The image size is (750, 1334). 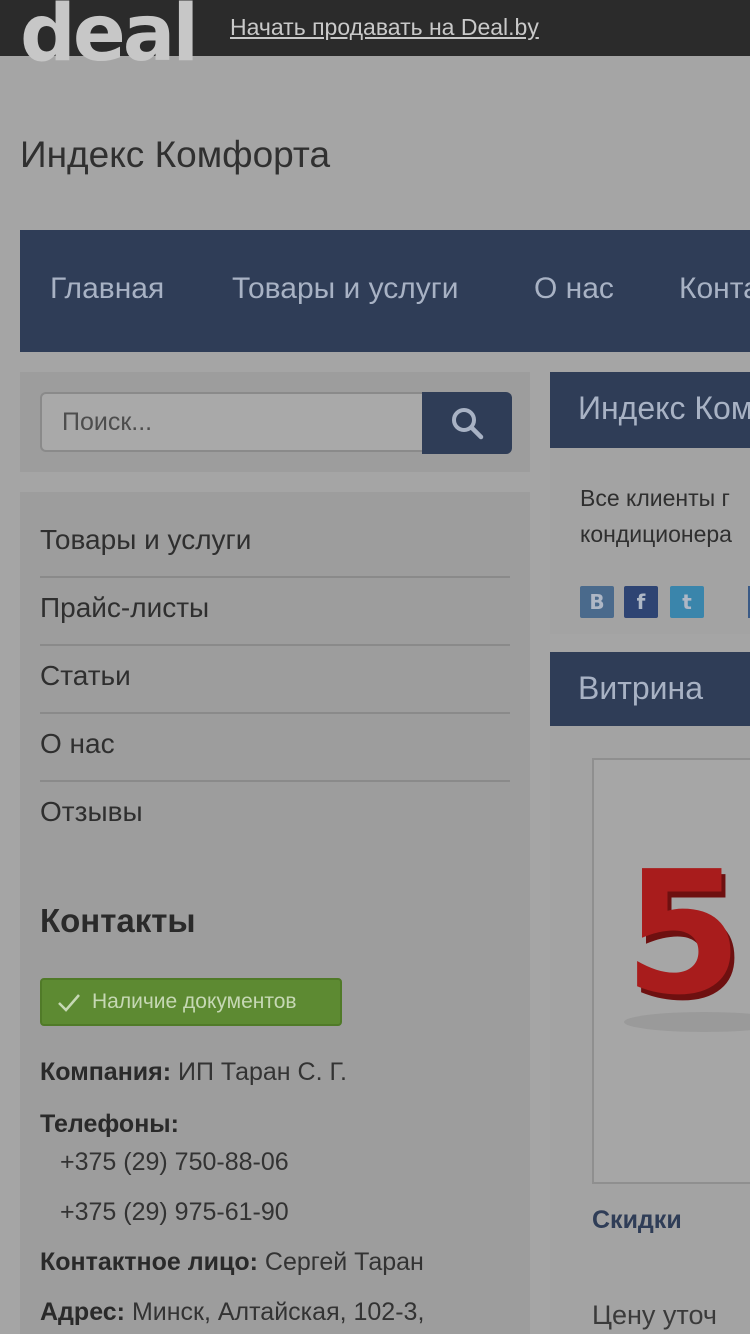 I want to click on sidebar-item-reviews: Отзывы, so click(x=275, y=812).